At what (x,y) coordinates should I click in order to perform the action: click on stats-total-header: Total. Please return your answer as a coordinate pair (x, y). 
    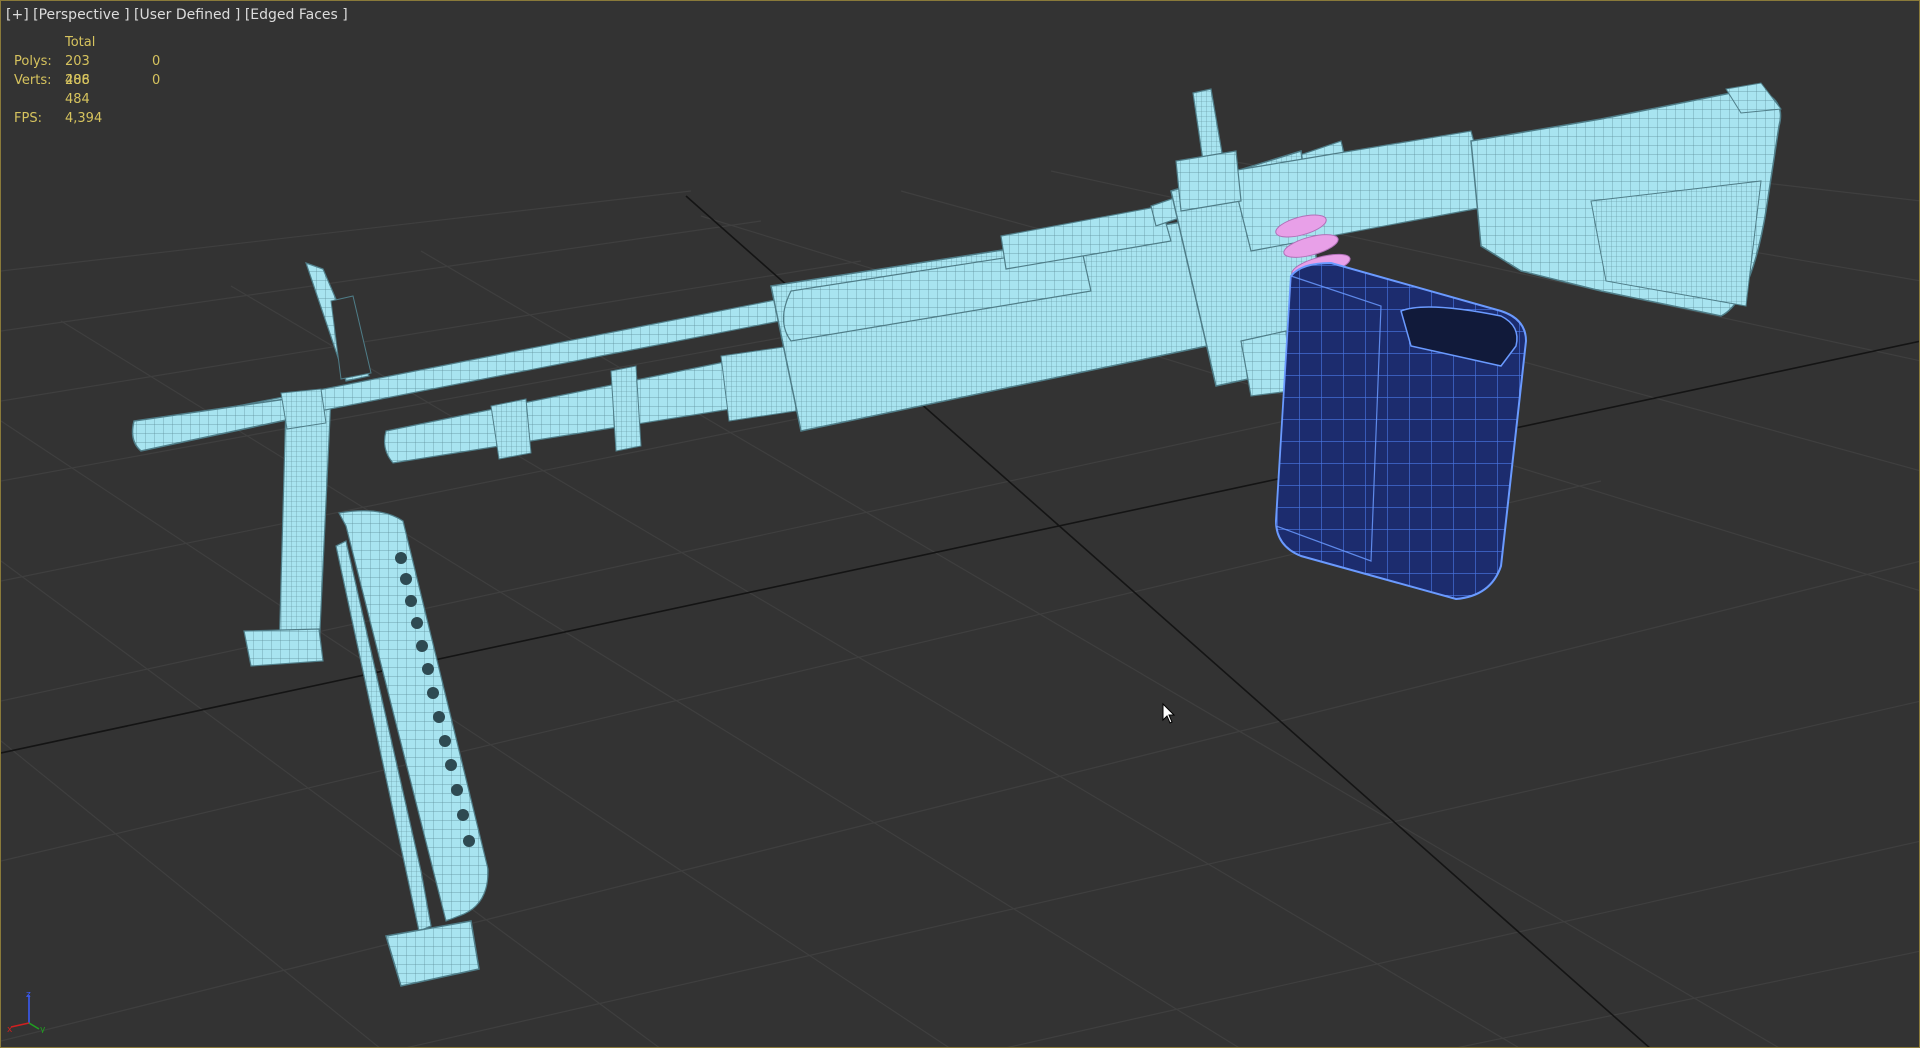
    Looking at the image, I should click on (80, 42).